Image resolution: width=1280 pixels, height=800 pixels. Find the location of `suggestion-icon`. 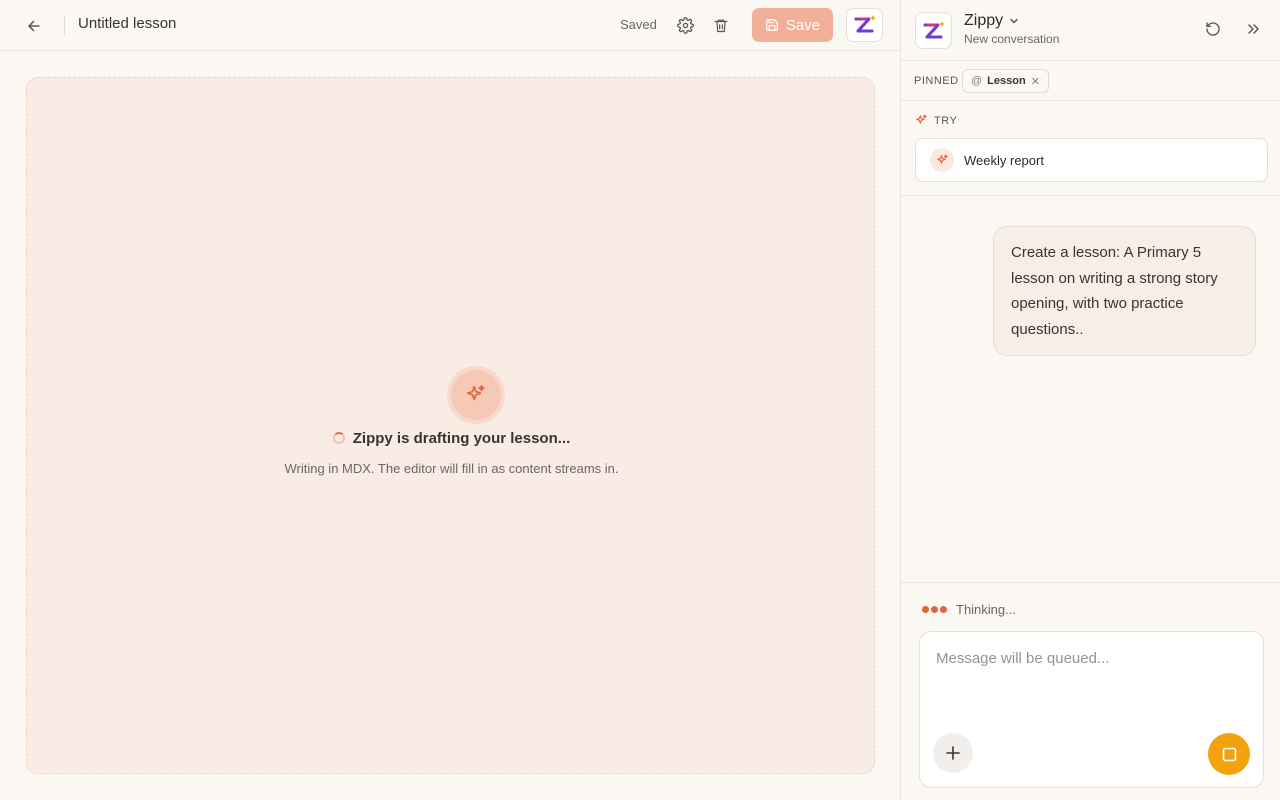

suggestion-icon is located at coordinates (942, 160).